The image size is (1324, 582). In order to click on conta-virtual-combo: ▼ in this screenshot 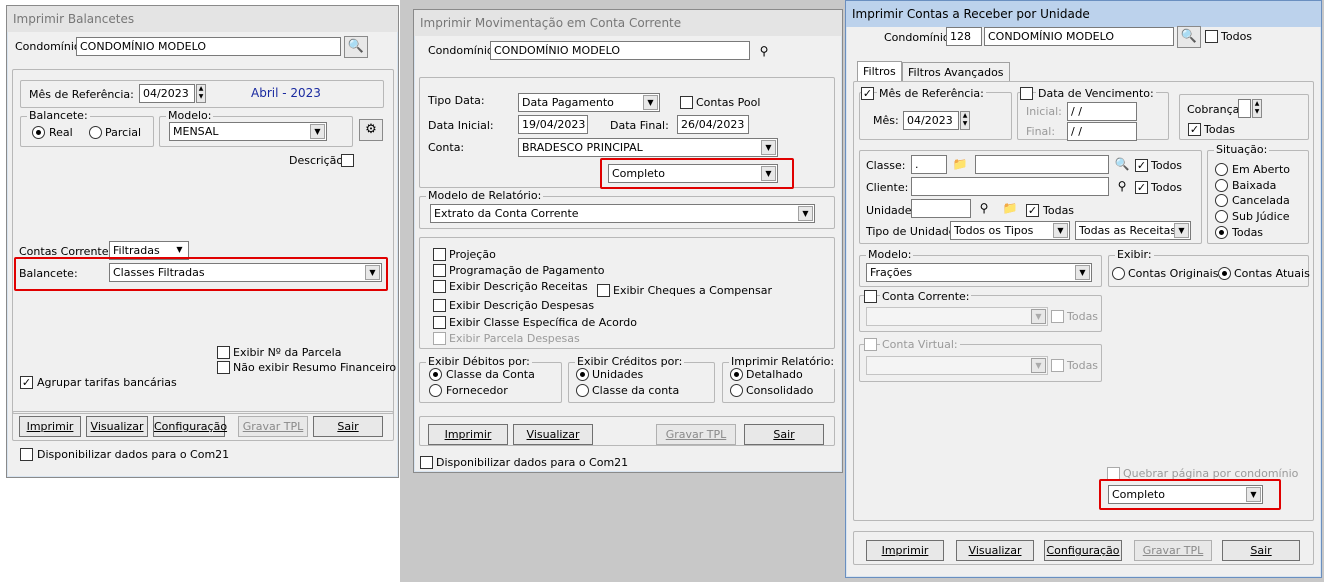, I will do `click(957, 365)`.